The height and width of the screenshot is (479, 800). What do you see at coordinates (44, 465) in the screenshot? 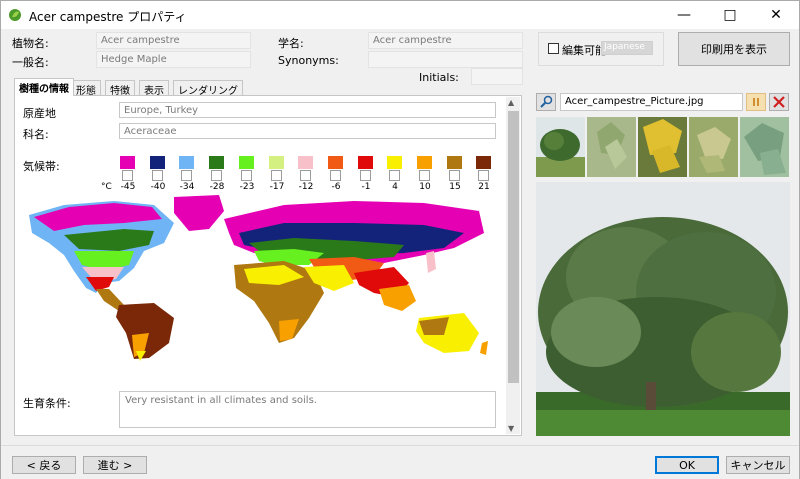
I see `back-button: < 戻る` at bounding box center [44, 465].